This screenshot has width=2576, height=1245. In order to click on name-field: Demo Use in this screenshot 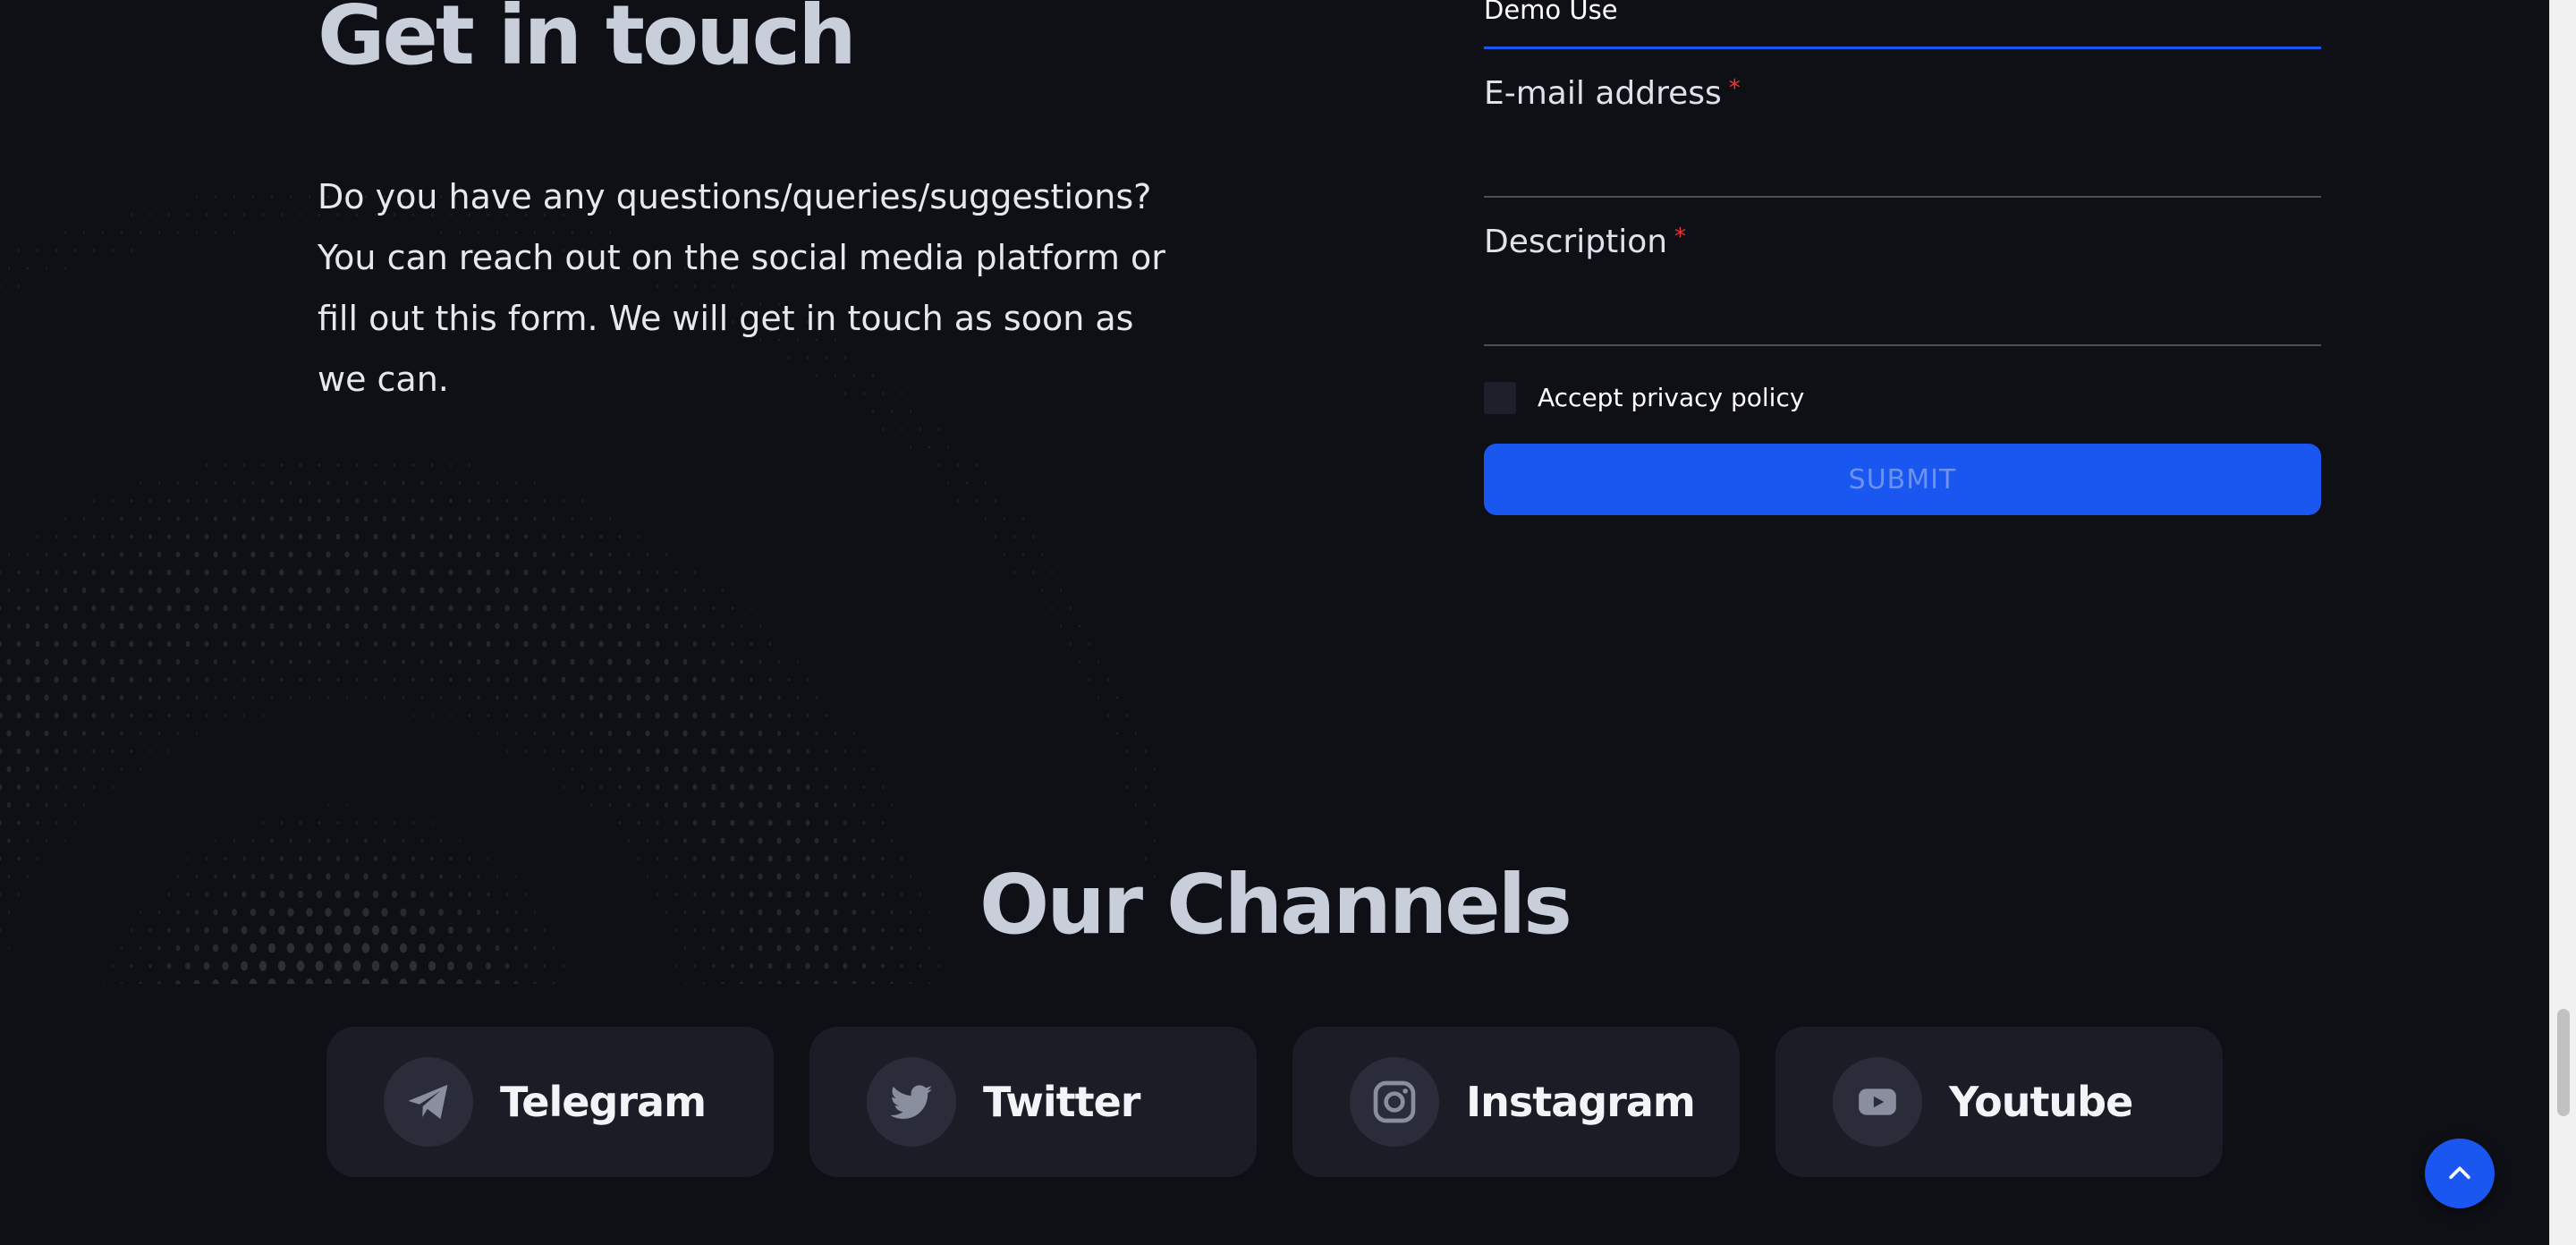, I will do `click(1551, 13)`.